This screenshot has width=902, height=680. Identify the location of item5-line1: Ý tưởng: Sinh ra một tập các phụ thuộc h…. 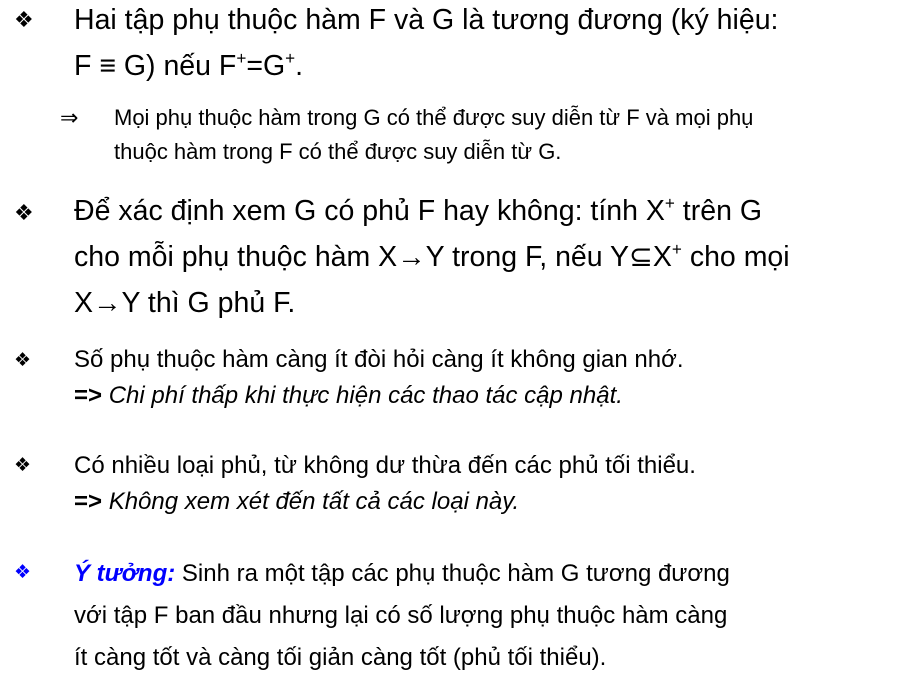
(402, 573).